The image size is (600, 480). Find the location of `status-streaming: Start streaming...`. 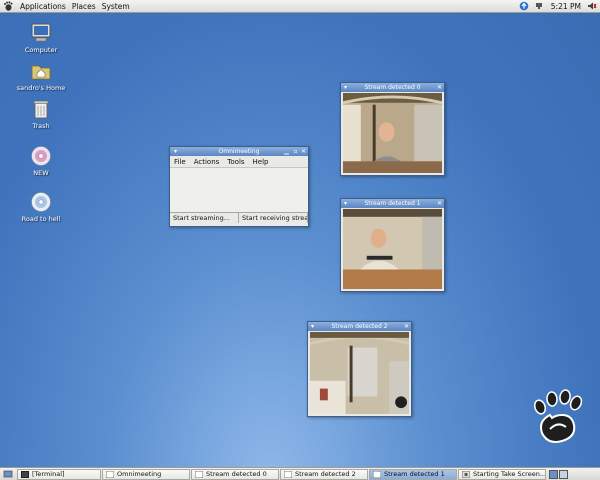

status-streaming: Start streaming... is located at coordinates (204, 218).